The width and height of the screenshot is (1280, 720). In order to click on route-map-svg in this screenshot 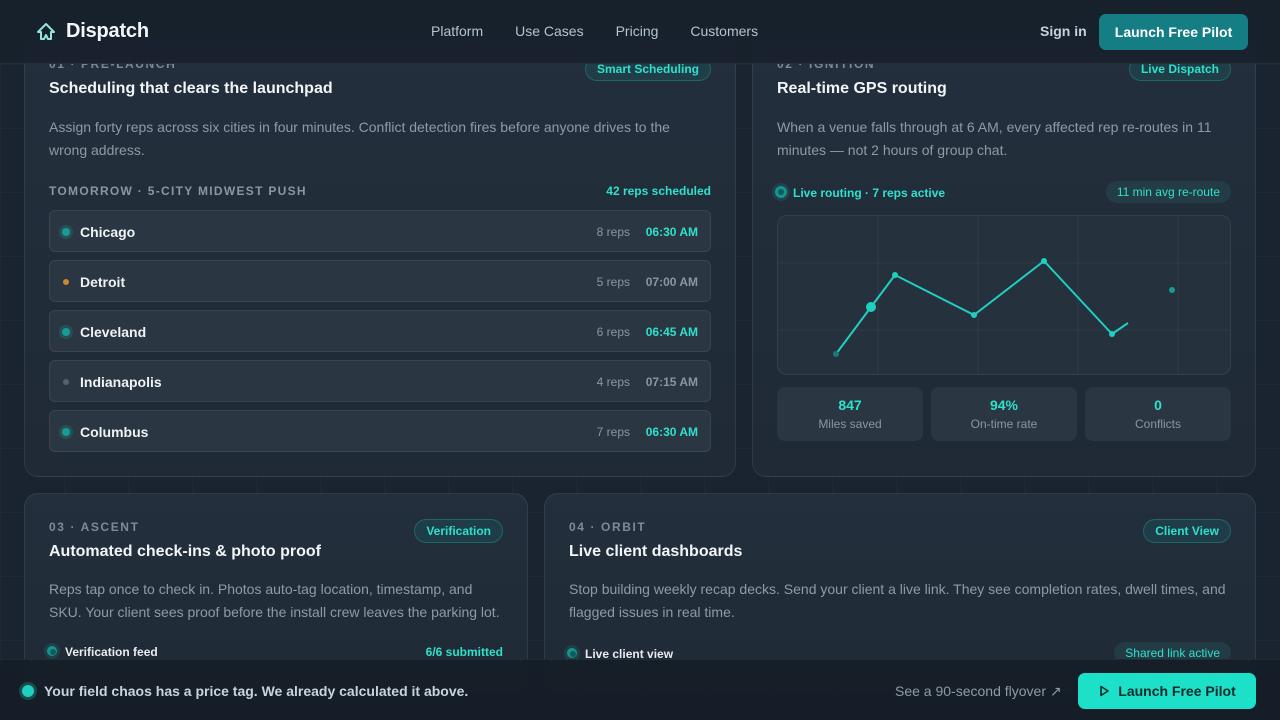, I will do `click(1004, 295)`.